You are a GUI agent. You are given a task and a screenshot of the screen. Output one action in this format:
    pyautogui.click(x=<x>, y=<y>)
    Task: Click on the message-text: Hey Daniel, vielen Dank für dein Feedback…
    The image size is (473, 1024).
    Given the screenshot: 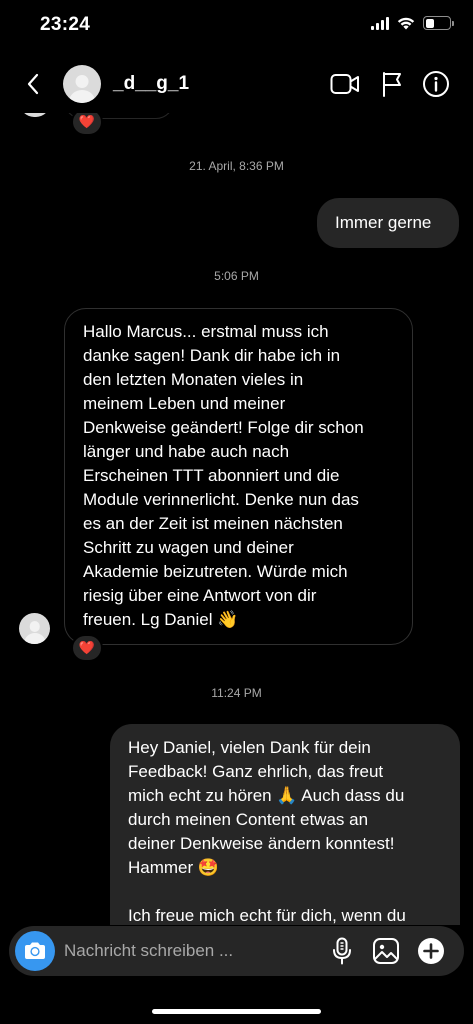 What is the action you would take?
    pyautogui.click(x=286, y=830)
    